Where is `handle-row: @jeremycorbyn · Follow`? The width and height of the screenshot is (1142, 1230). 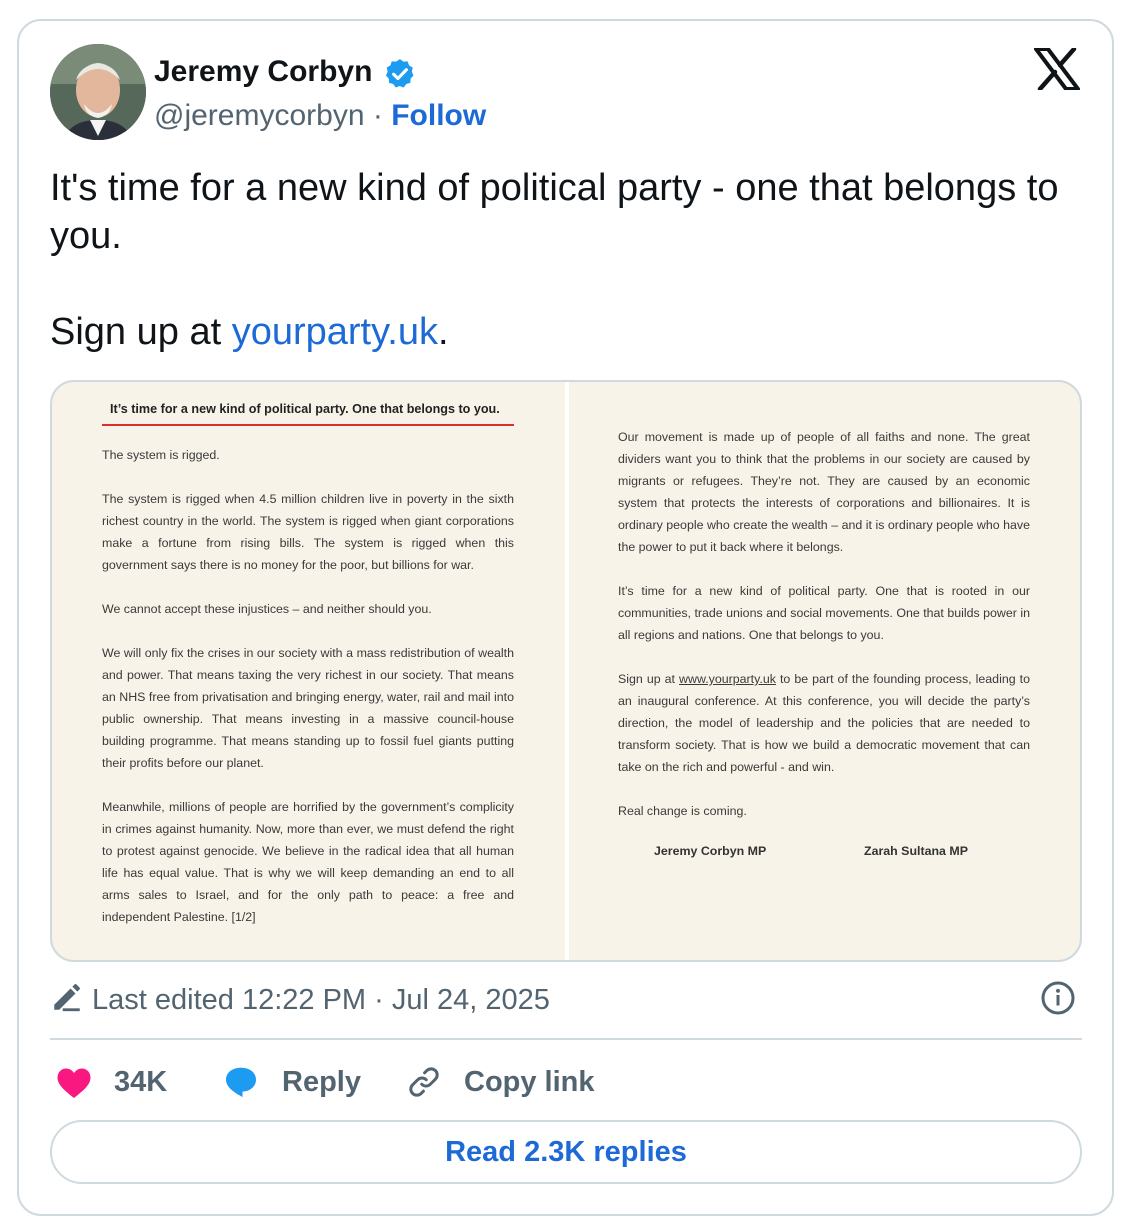 handle-row: @jeremycorbyn · Follow is located at coordinates (320, 116).